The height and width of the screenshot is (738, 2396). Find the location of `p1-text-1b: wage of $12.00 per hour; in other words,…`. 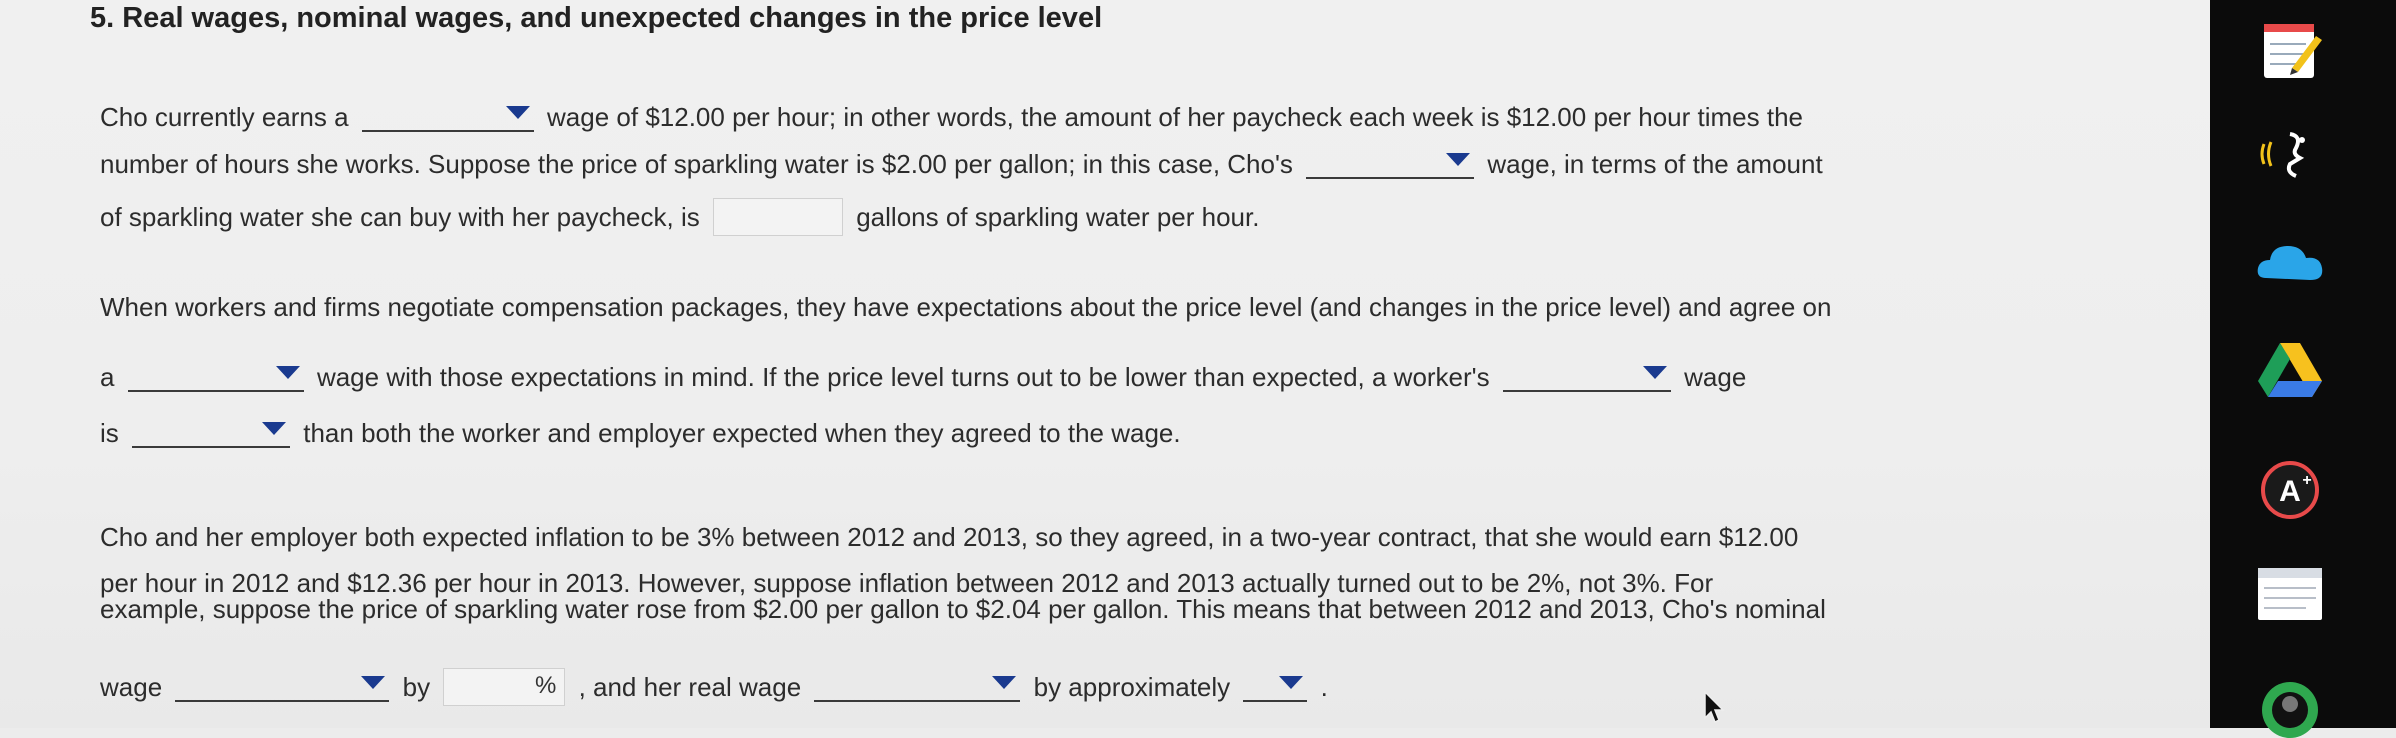

p1-text-1b: wage of $12.00 per hour; in other words,… is located at coordinates (1175, 117).